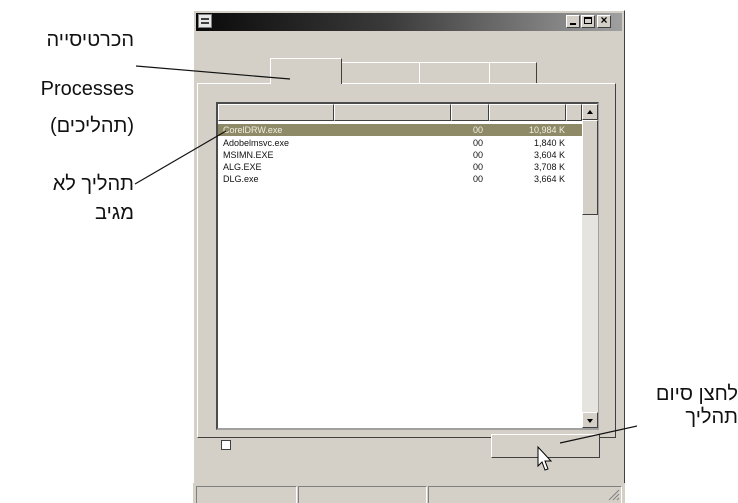  I want to click on callout-end-process-line-1: לחצן סיום, so click(696, 394).